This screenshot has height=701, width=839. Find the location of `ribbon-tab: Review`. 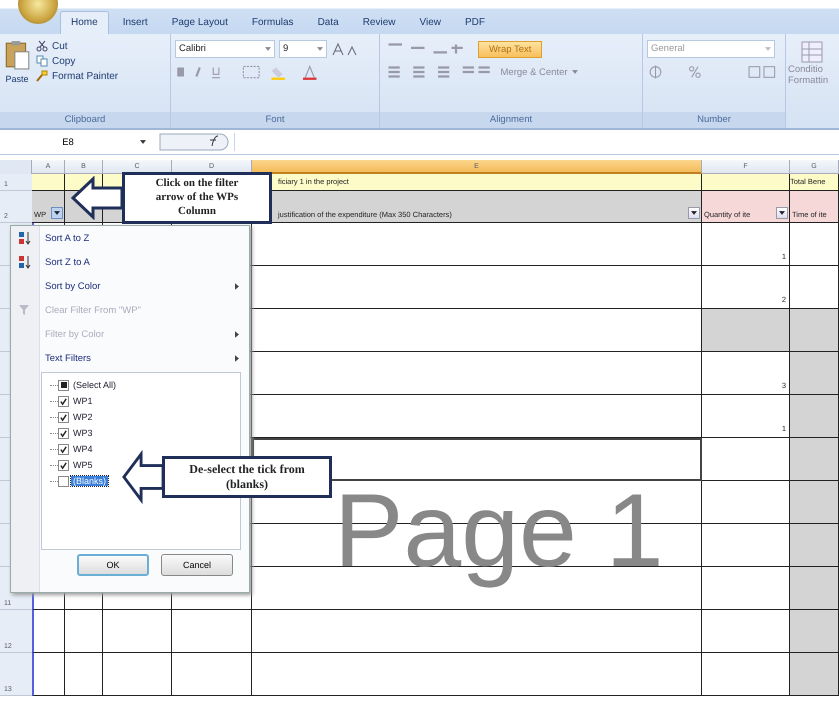

ribbon-tab: Review is located at coordinates (379, 23).